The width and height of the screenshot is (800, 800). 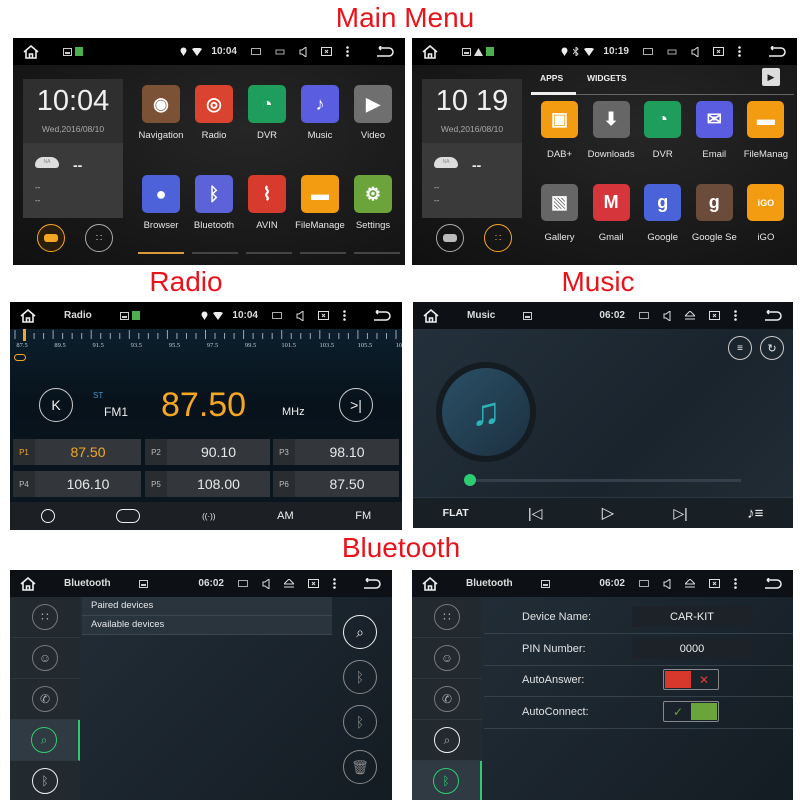 I want to click on app-gallery: ▧ Gallery, so click(x=559, y=213).